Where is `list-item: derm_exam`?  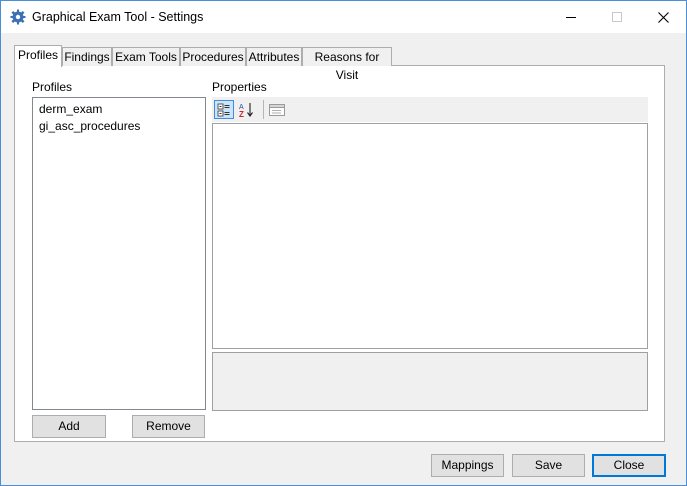 list-item: derm_exam is located at coordinates (70, 109).